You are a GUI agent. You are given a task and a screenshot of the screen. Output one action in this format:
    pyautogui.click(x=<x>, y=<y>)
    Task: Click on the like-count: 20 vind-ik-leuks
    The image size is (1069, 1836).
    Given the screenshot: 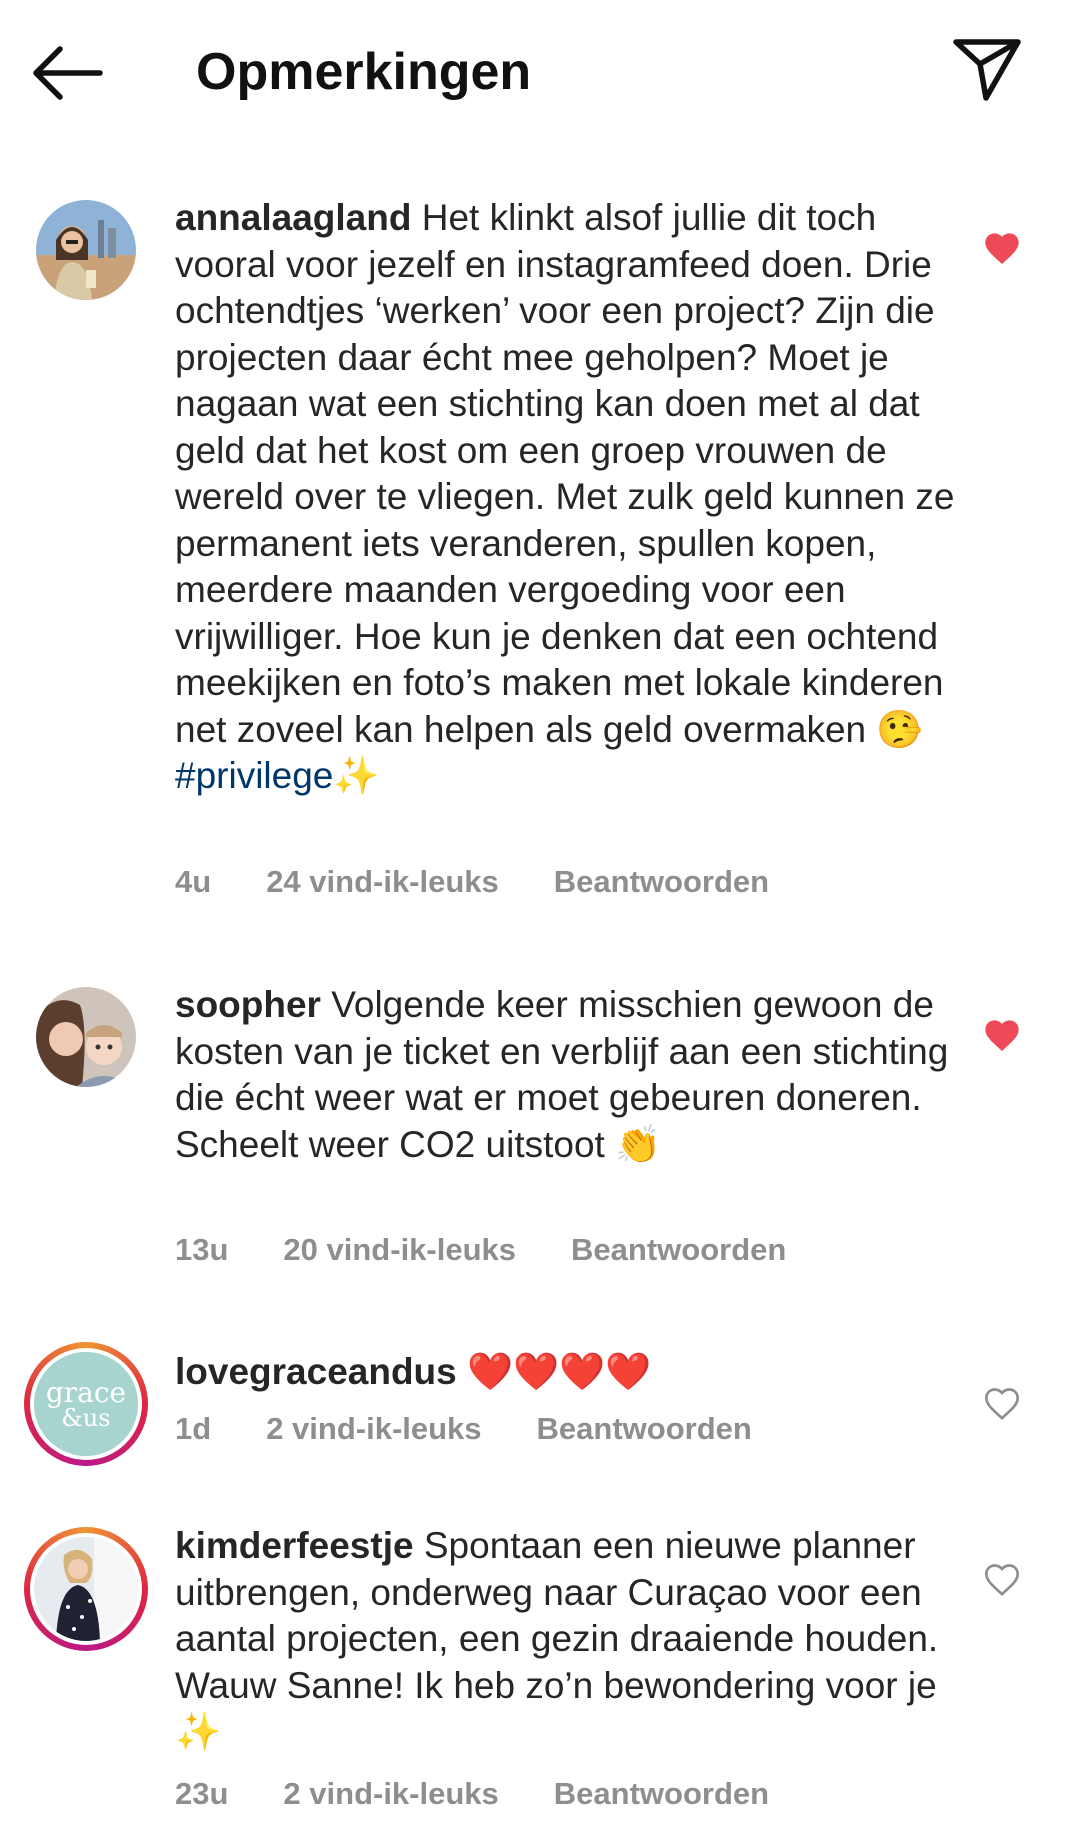 What is the action you would take?
    pyautogui.click(x=399, y=1250)
    